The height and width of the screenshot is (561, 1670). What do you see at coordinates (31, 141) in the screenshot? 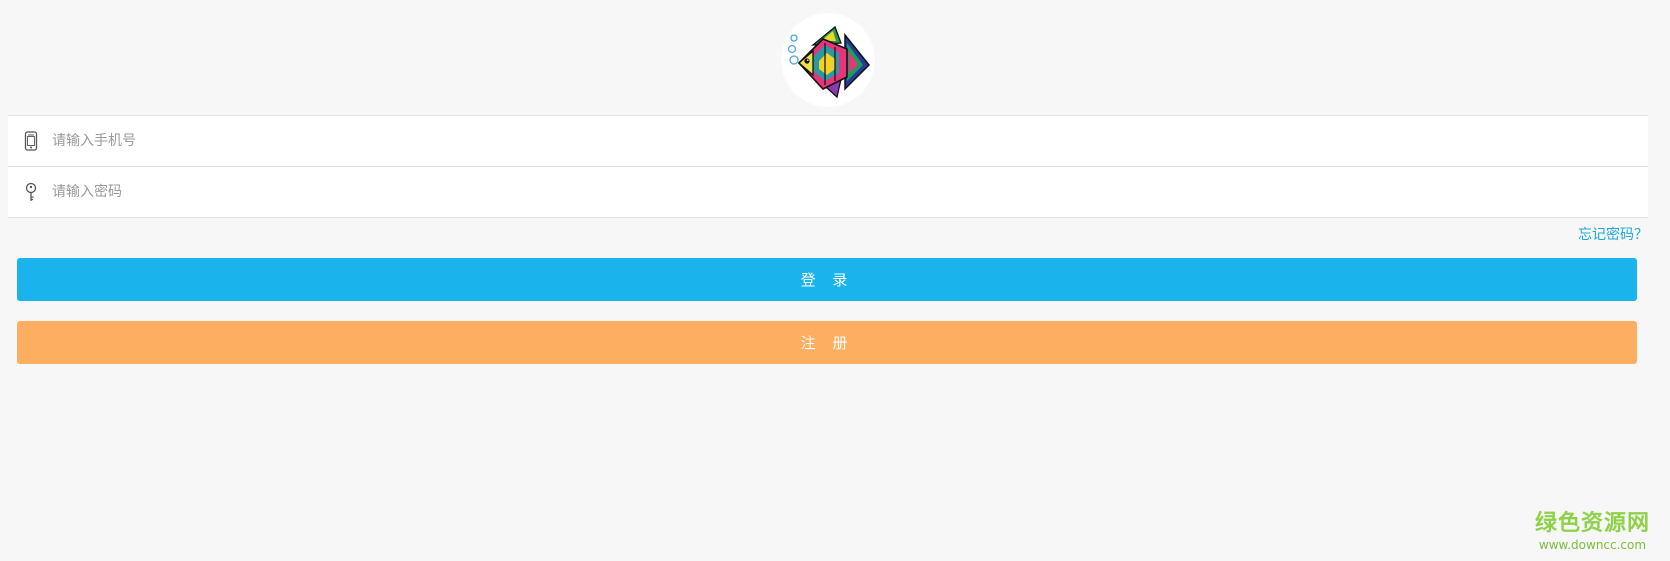
I see `mobile-phone-icon` at bounding box center [31, 141].